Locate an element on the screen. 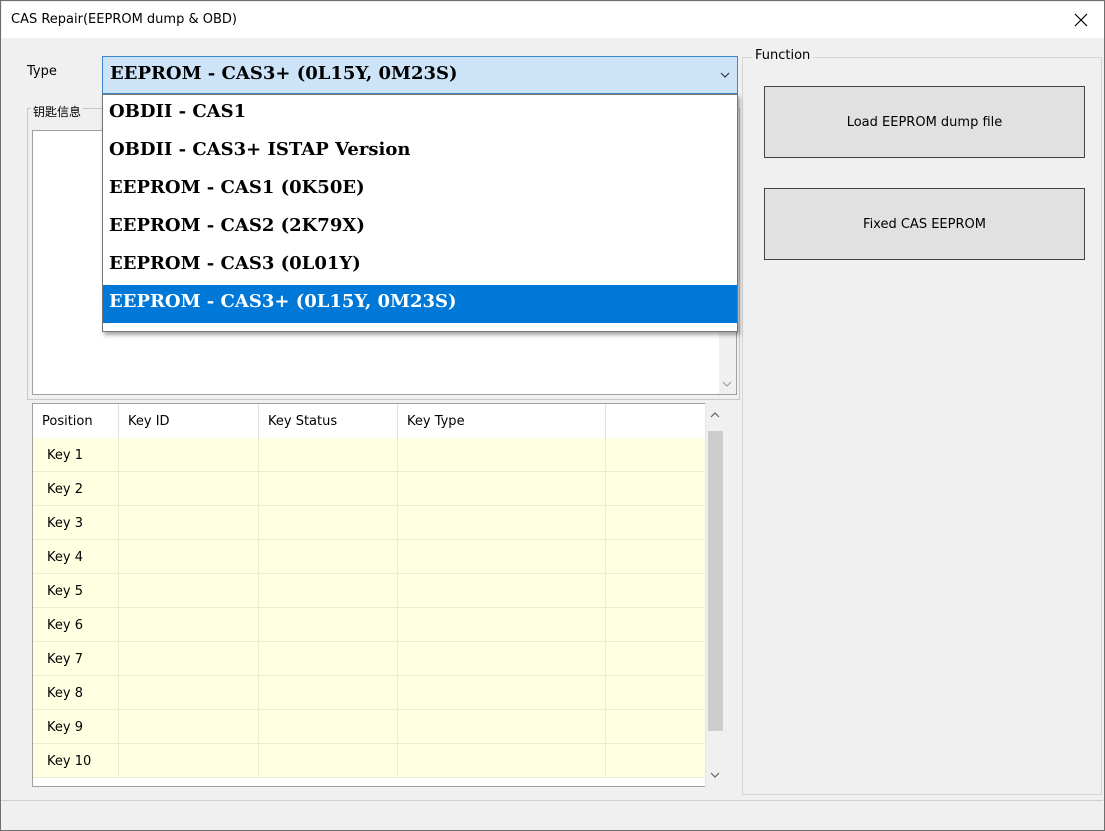 The height and width of the screenshot is (831, 1105). table-row: Key 10 is located at coordinates (369, 761).